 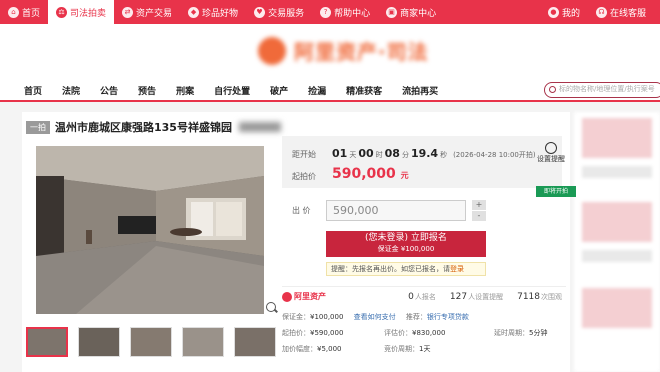 What do you see at coordinates (617, 256) in the screenshot?
I see `side-card-text` at bounding box center [617, 256].